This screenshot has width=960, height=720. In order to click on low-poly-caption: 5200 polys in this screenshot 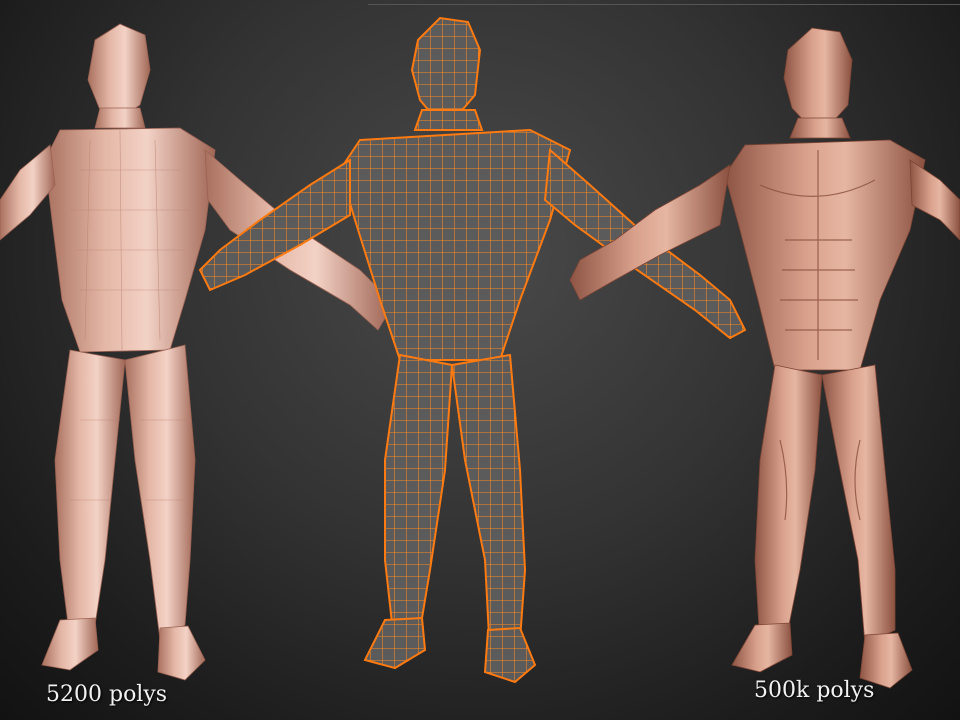, I will do `click(107, 694)`.